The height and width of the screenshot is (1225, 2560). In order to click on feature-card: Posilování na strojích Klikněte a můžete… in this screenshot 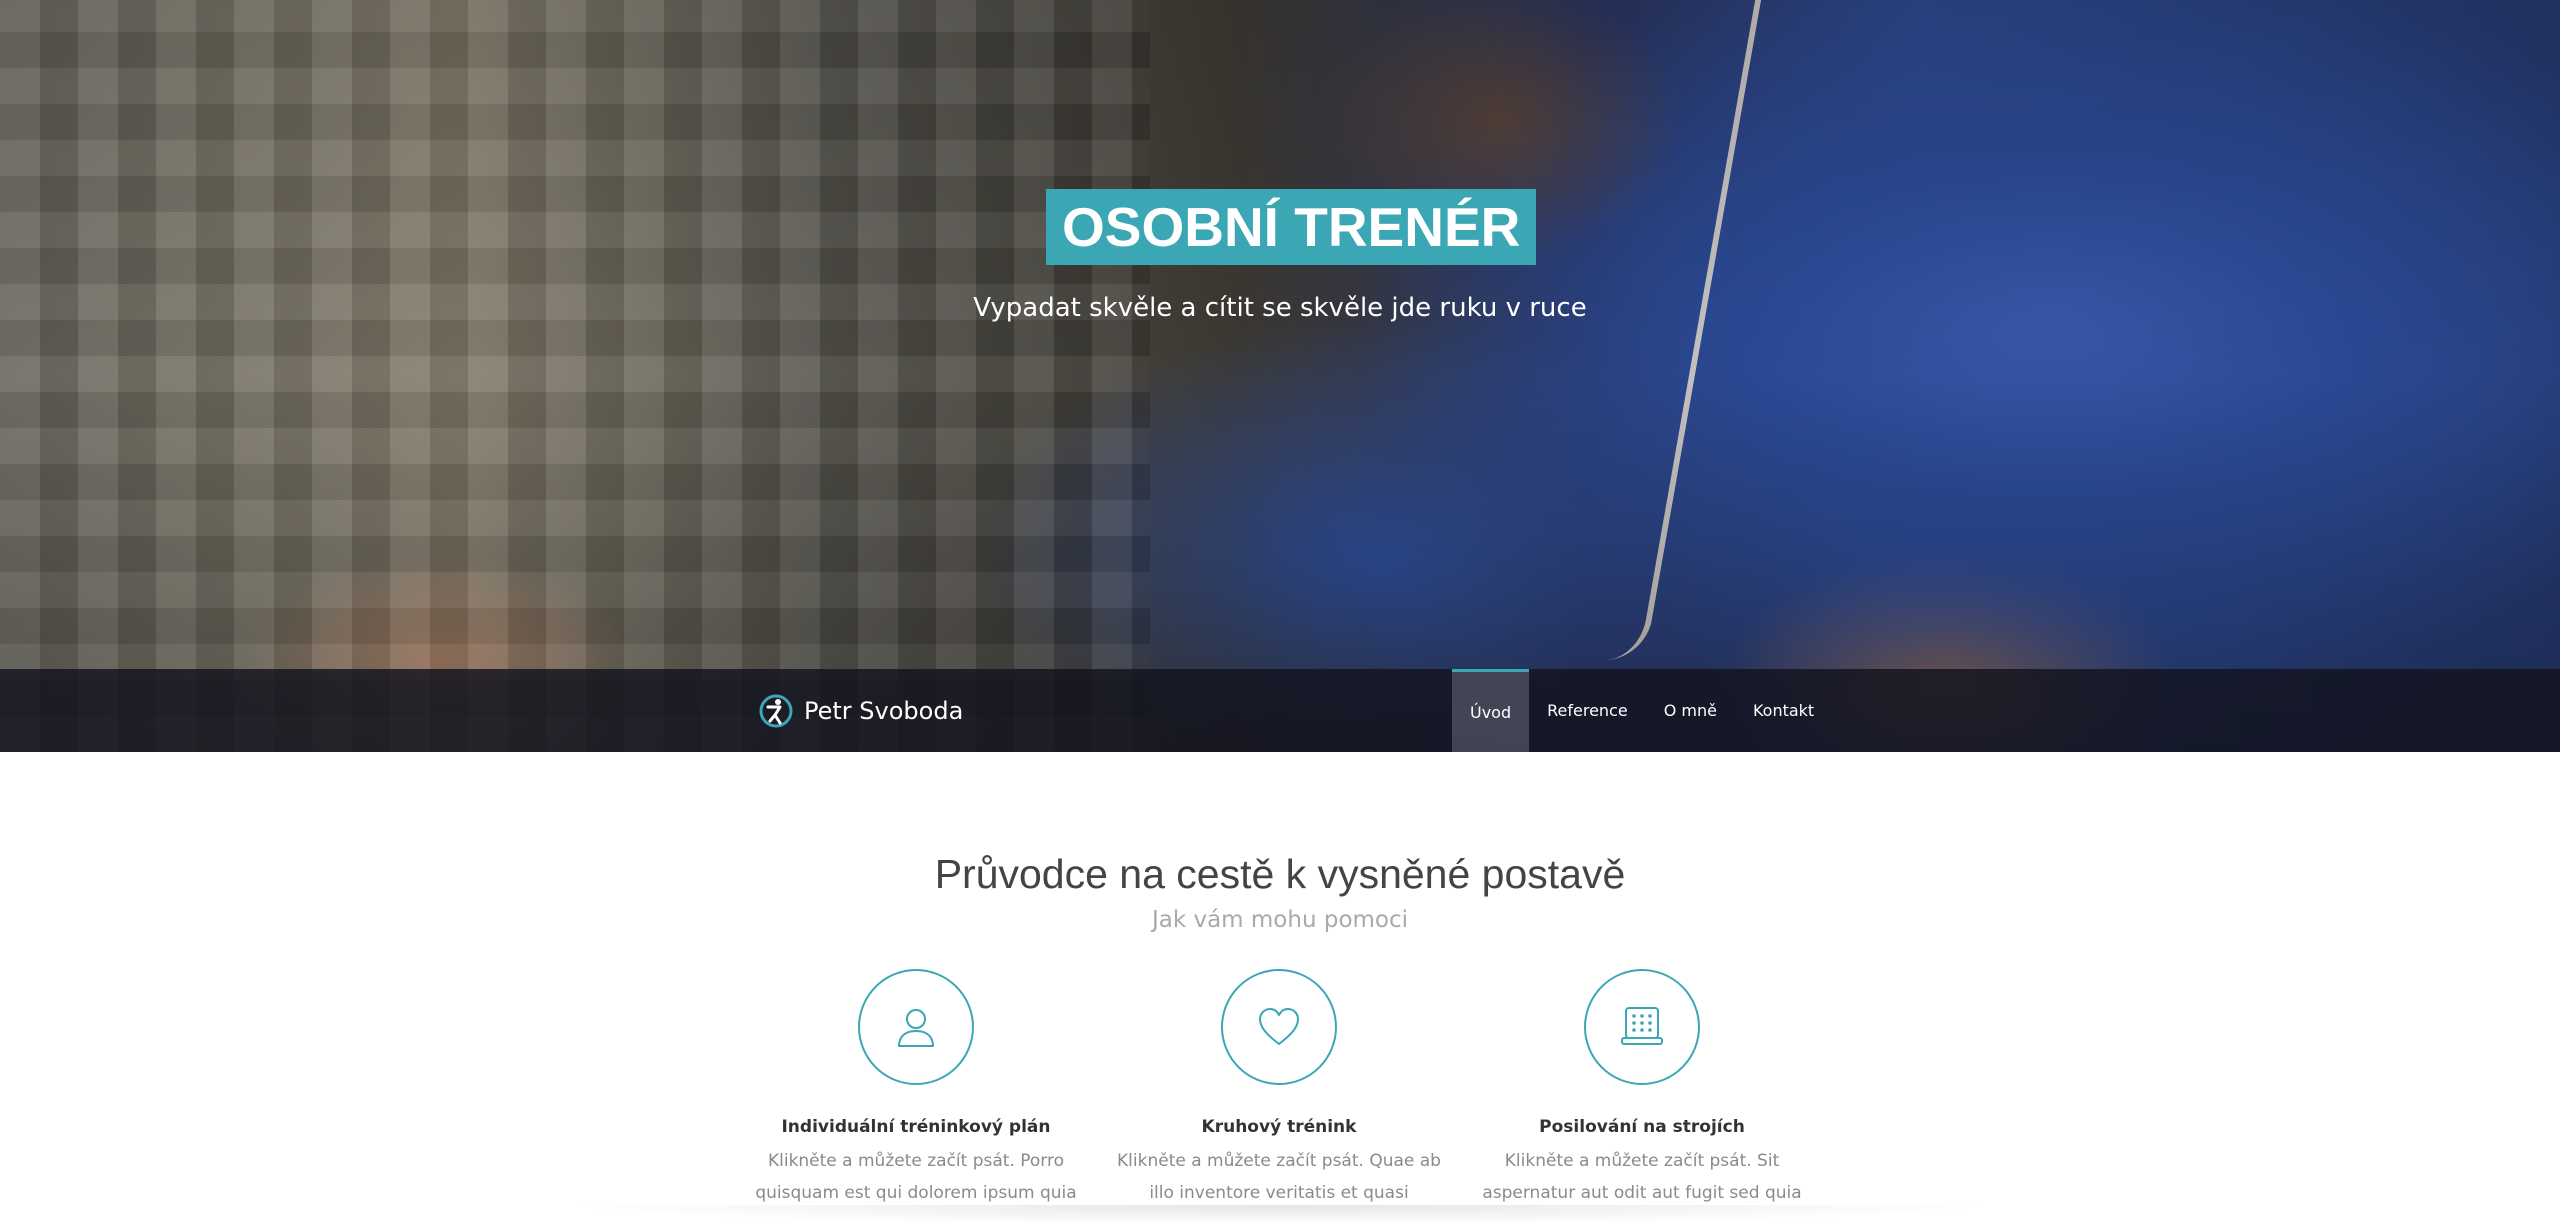, I will do `click(1642, 1089)`.